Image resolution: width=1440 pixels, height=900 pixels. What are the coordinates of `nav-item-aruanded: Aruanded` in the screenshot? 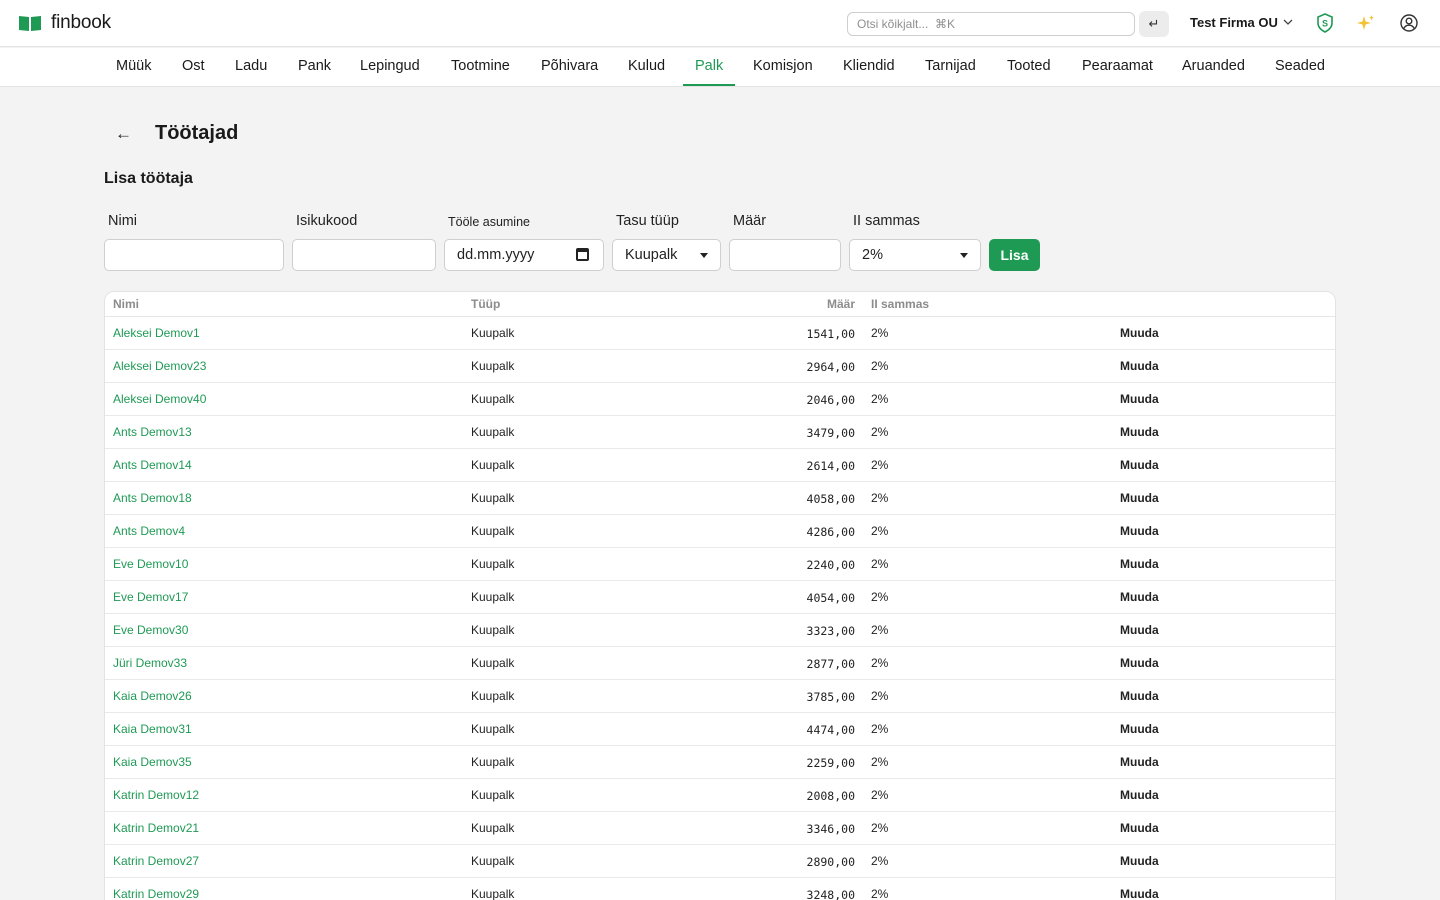 It's located at (1213, 67).